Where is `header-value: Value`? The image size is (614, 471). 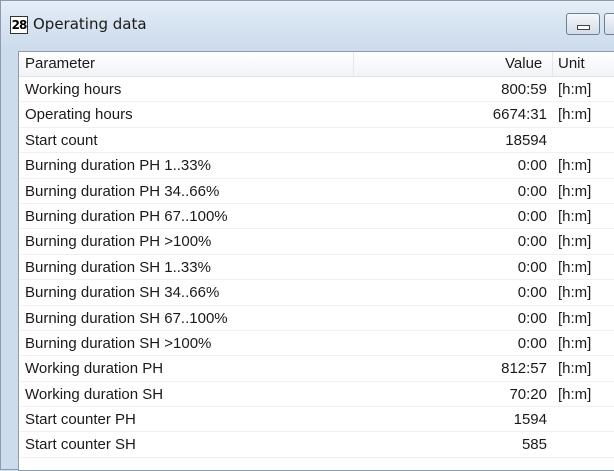 header-value: Value is located at coordinates (523, 64).